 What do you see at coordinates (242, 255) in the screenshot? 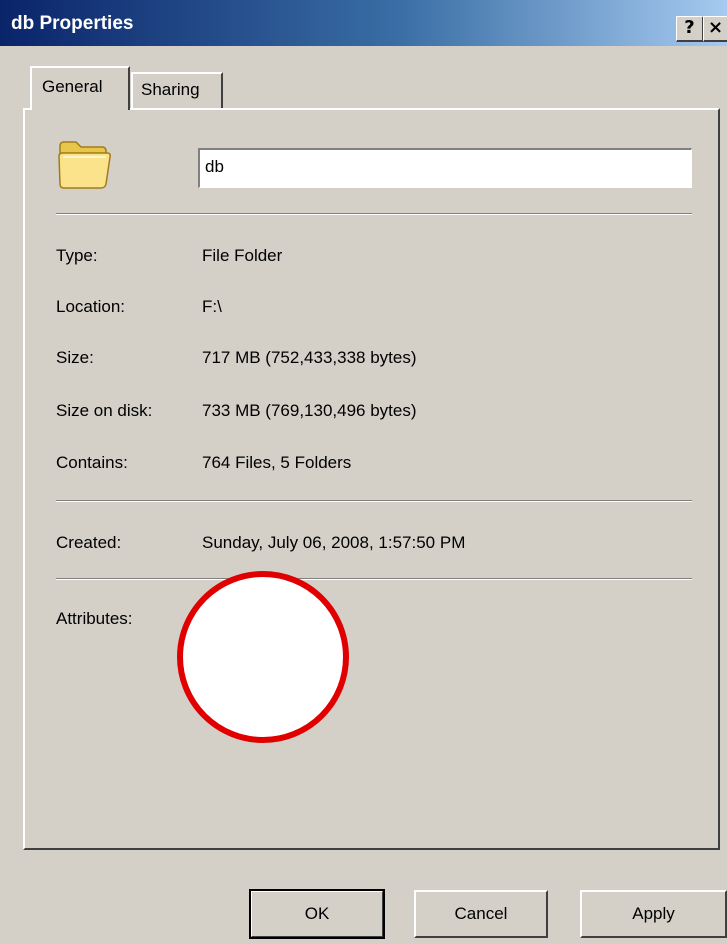
I see `type-value: File Folder` at bounding box center [242, 255].